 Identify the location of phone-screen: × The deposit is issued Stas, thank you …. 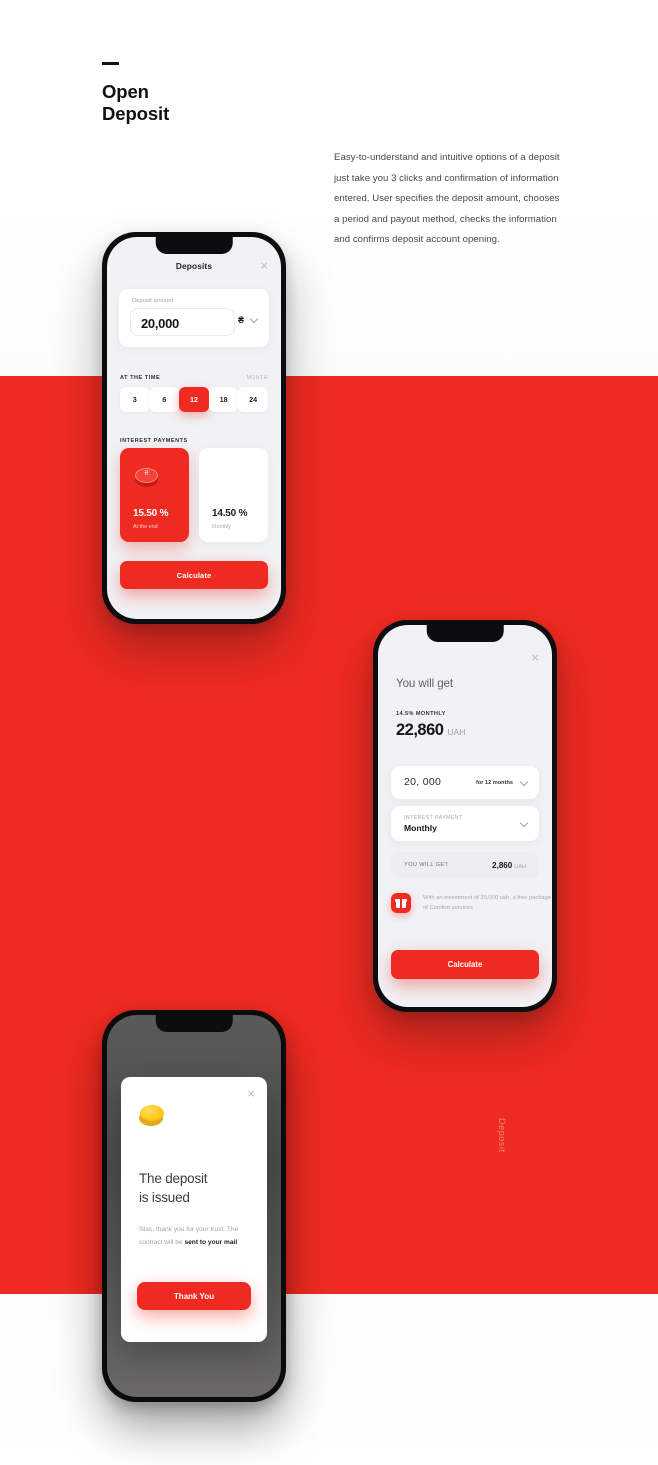
(194, 1206).